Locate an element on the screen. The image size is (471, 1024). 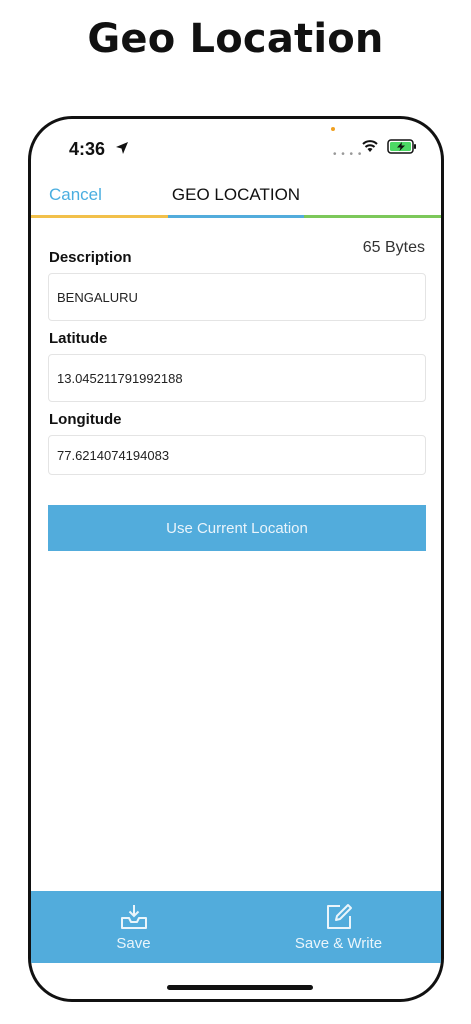
status-bar: 4:36 • • • • is located at coordinates (236, 149).